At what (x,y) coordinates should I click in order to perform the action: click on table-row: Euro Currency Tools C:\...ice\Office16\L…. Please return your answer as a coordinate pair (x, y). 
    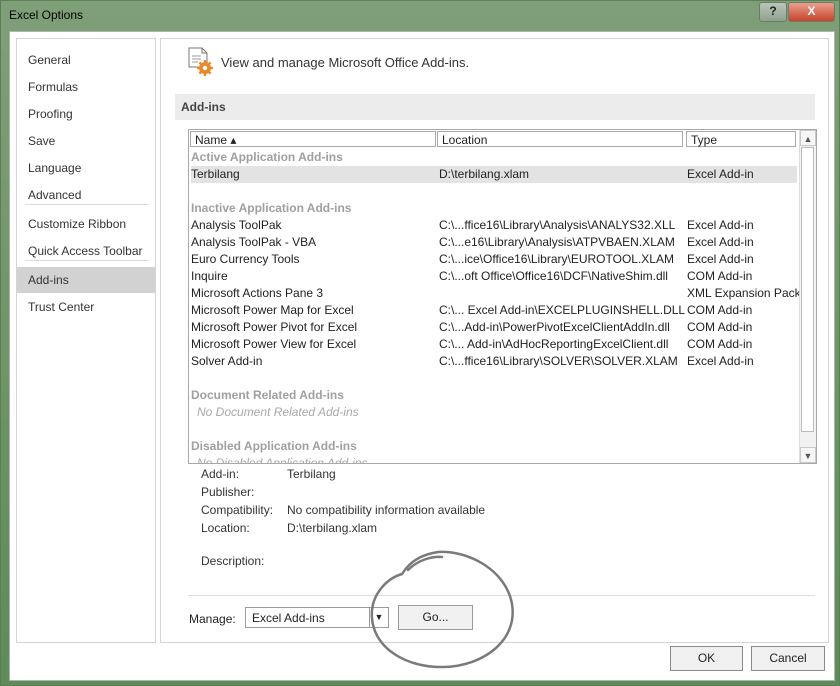
    Looking at the image, I should click on (494, 259).